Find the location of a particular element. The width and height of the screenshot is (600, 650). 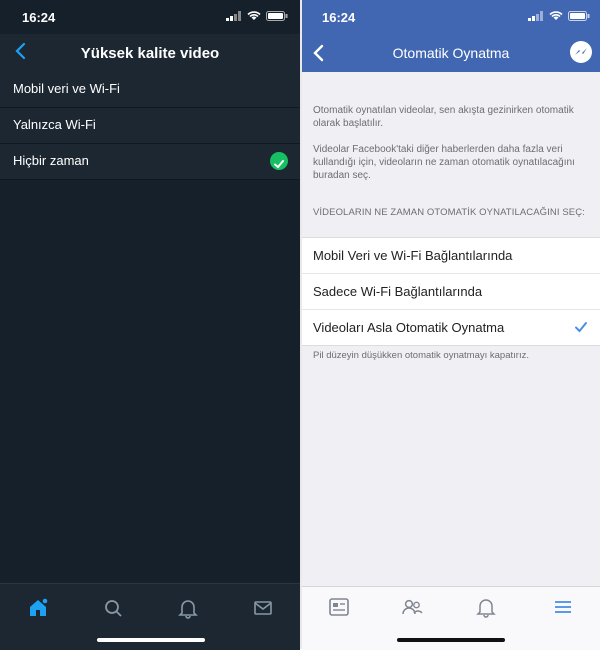

option-label: Videoları Asla Otomatik Oynatma is located at coordinates (409, 327).